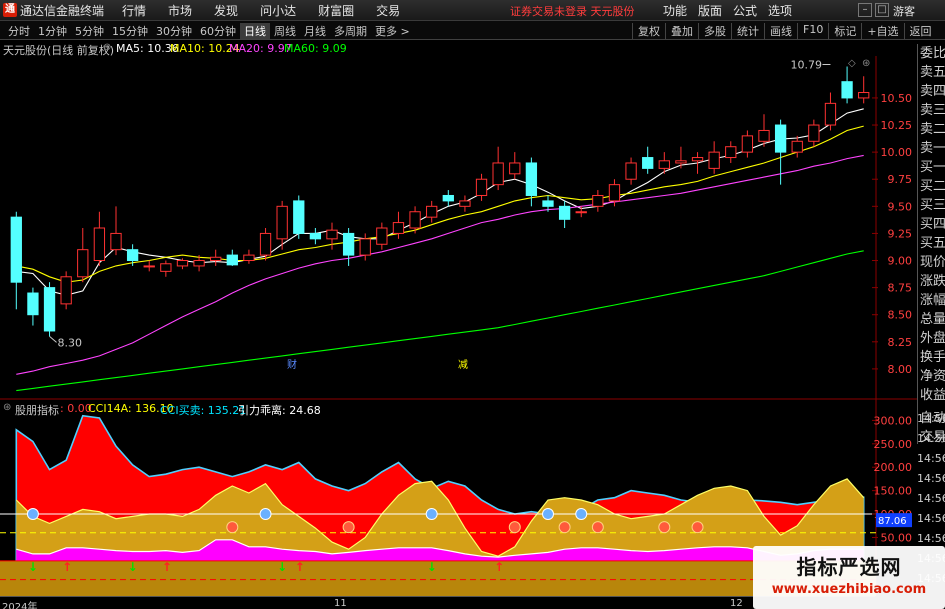 This screenshot has width=945, height=609. I want to click on tool-button-0: 复权, so click(648, 31).